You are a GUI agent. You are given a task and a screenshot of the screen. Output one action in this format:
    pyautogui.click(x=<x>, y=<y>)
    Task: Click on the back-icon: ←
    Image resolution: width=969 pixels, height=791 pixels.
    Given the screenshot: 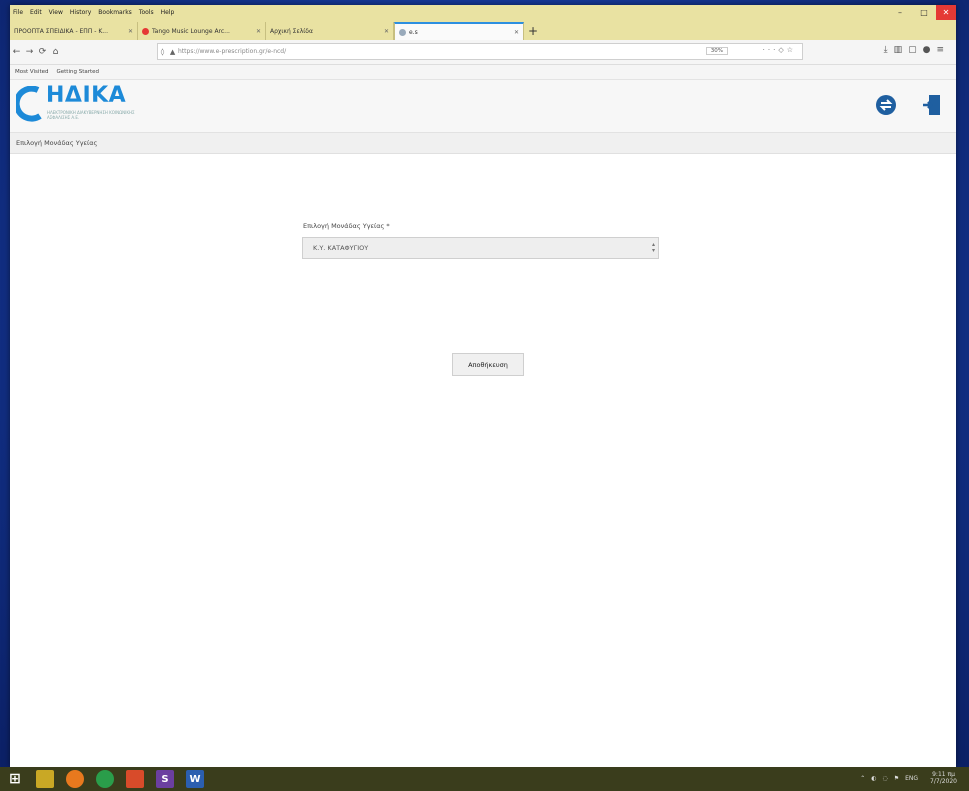 What is the action you would take?
    pyautogui.click(x=16, y=52)
    